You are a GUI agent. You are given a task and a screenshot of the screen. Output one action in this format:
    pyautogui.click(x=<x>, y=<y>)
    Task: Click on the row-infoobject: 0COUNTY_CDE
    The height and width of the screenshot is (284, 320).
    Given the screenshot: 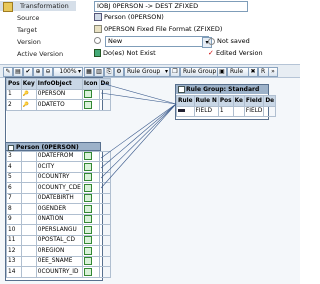 What is the action you would take?
    pyautogui.click(x=59, y=188)
    